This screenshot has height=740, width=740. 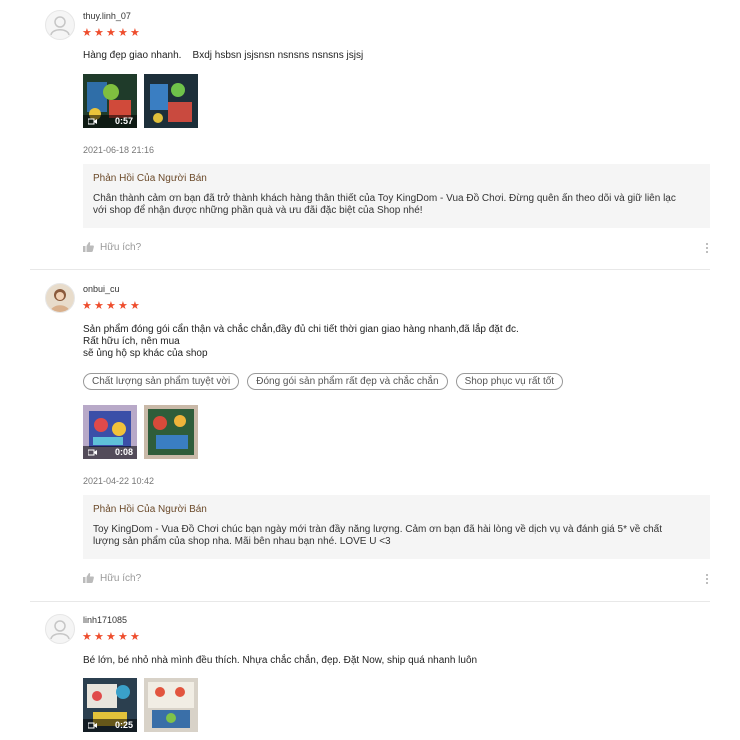 I want to click on review-tag: Đóng gói sản phẩm rất đẹp và chắc chắn, so click(x=347, y=381).